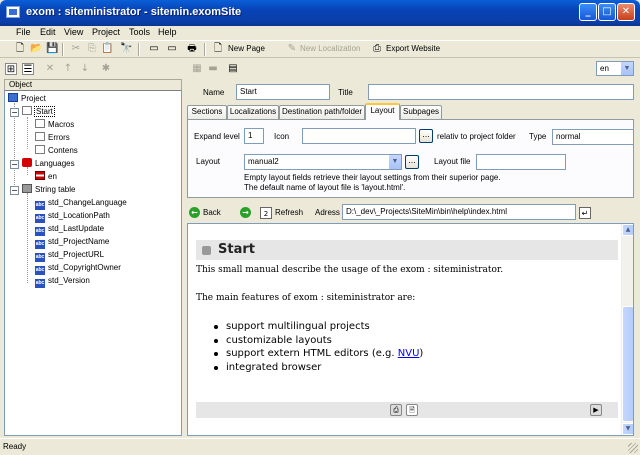  Describe the element at coordinates (48, 164) in the screenshot. I see `tree-node-languages: Languages` at that location.